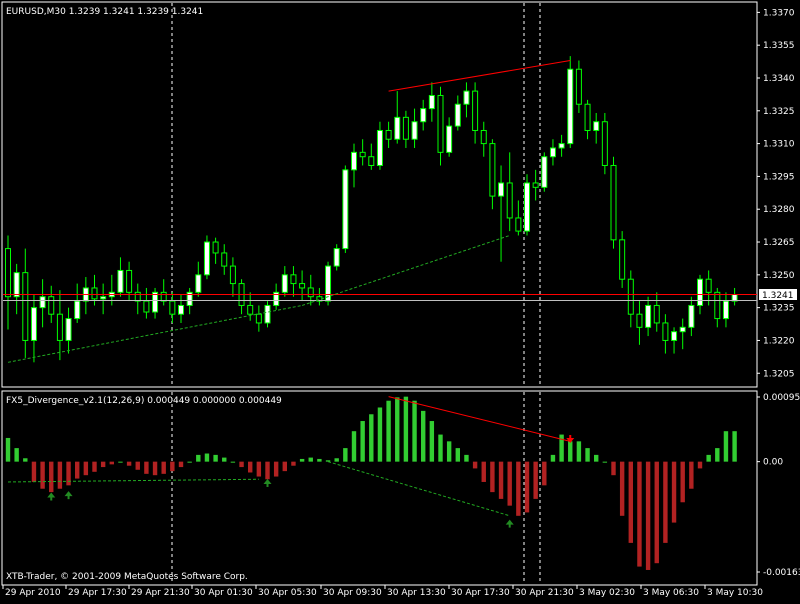 The width and height of the screenshot is (800, 604). I want to click on indicator-tick-label: 0.000955, so click(781, 398).